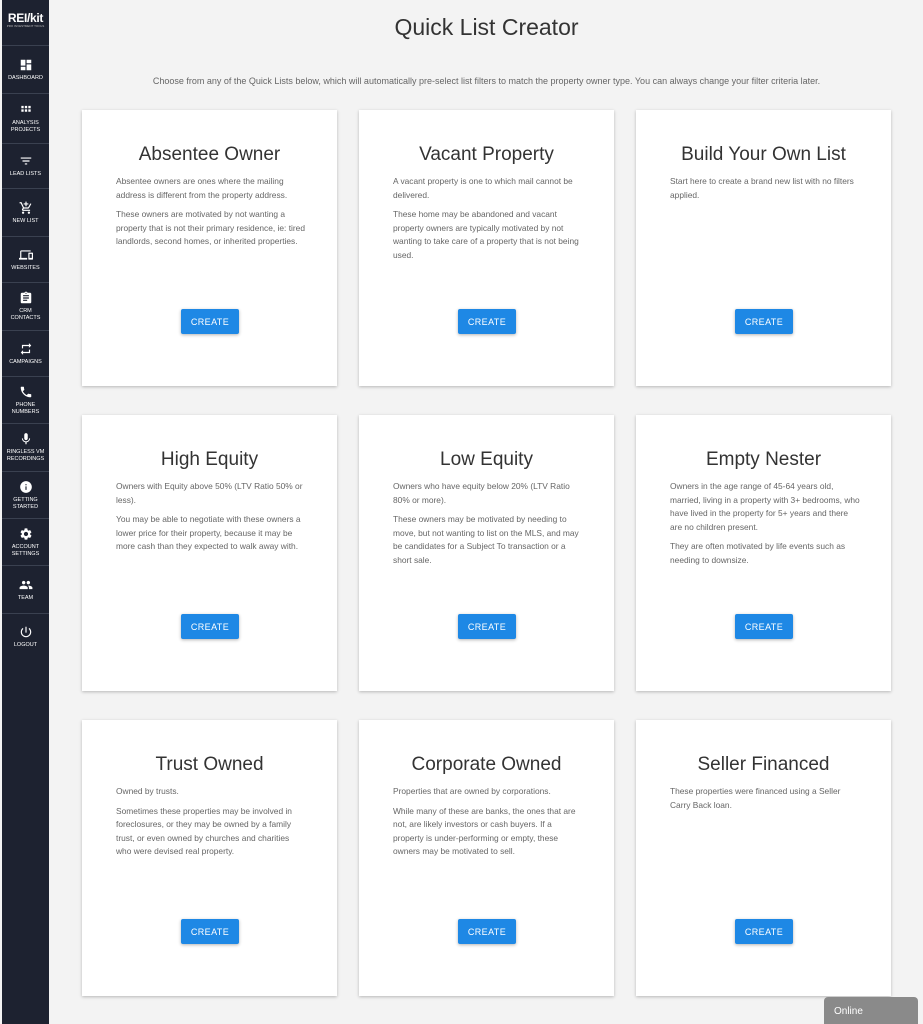  What do you see at coordinates (25, 267) in the screenshot?
I see `sidebar-item-label: WEBSITES` at bounding box center [25, 267].